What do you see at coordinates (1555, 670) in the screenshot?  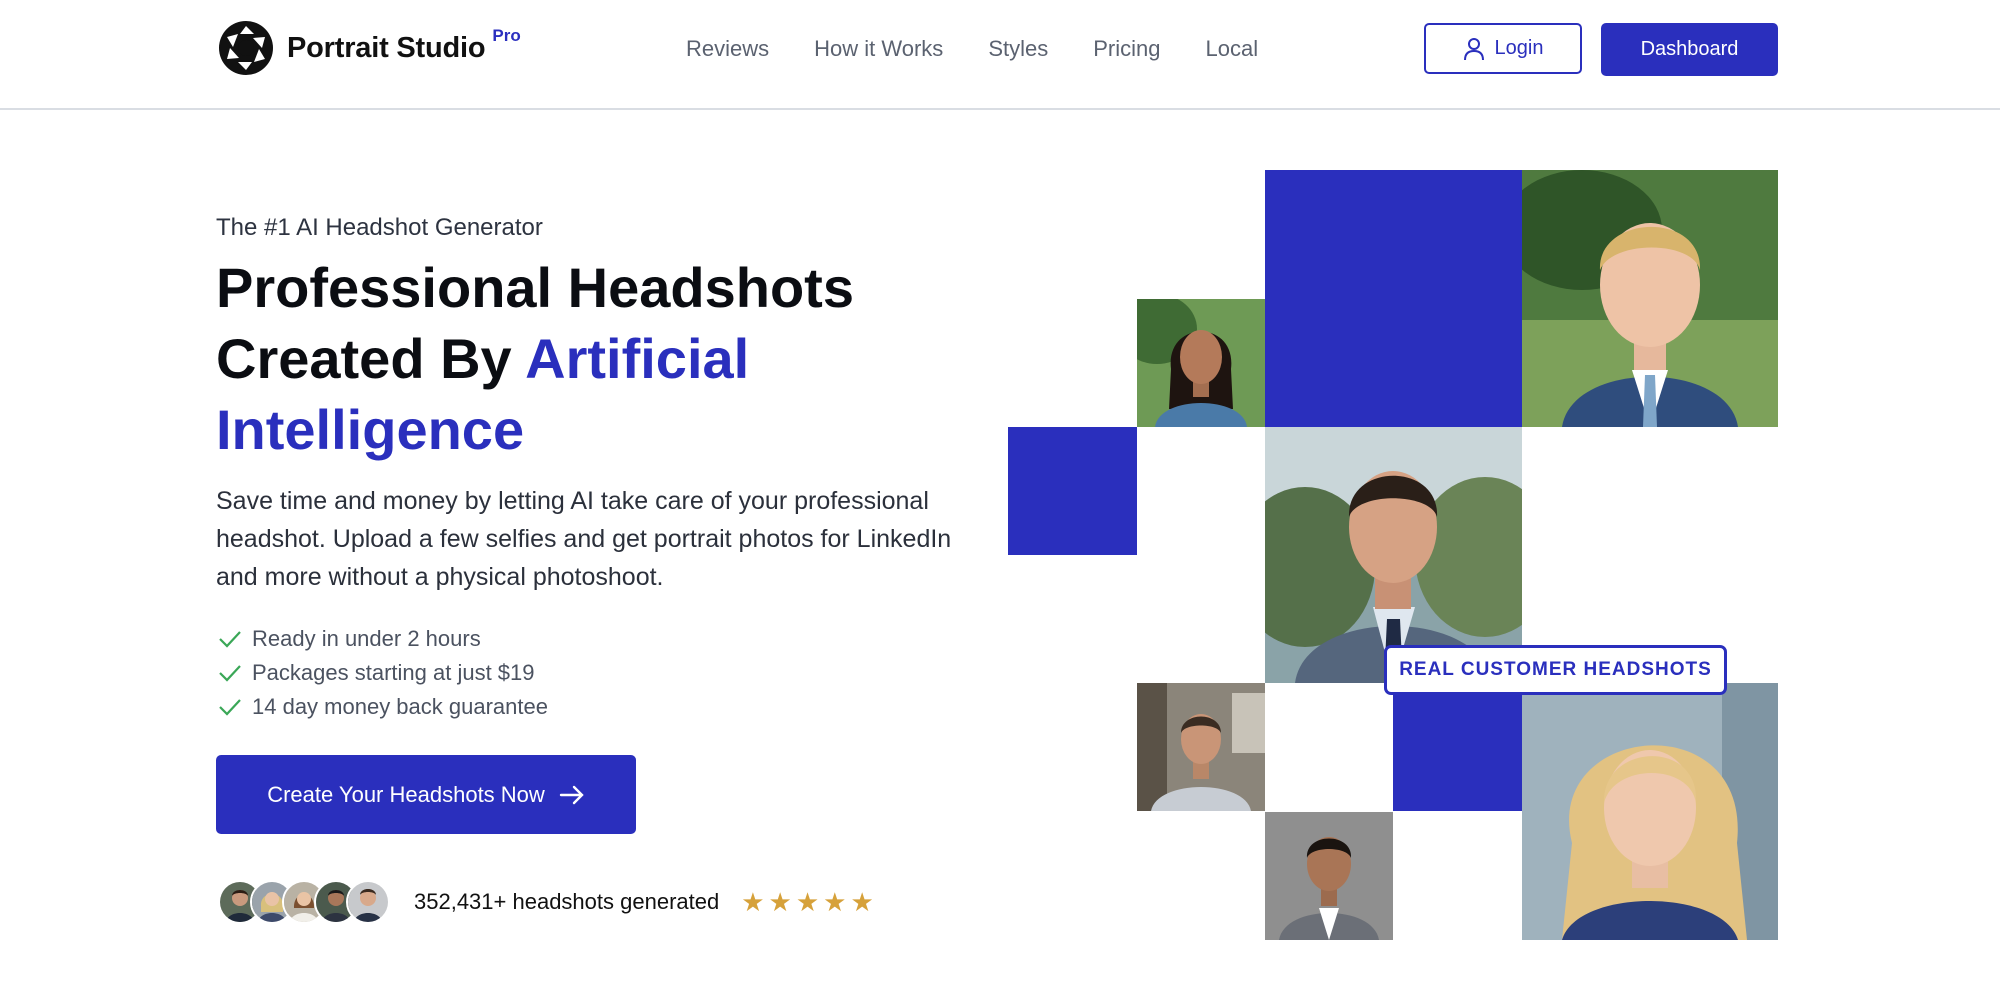 I see `real-customer-badge: REAL CUSTOMER HEADSHOTS` at bounding box center [1555, 670].